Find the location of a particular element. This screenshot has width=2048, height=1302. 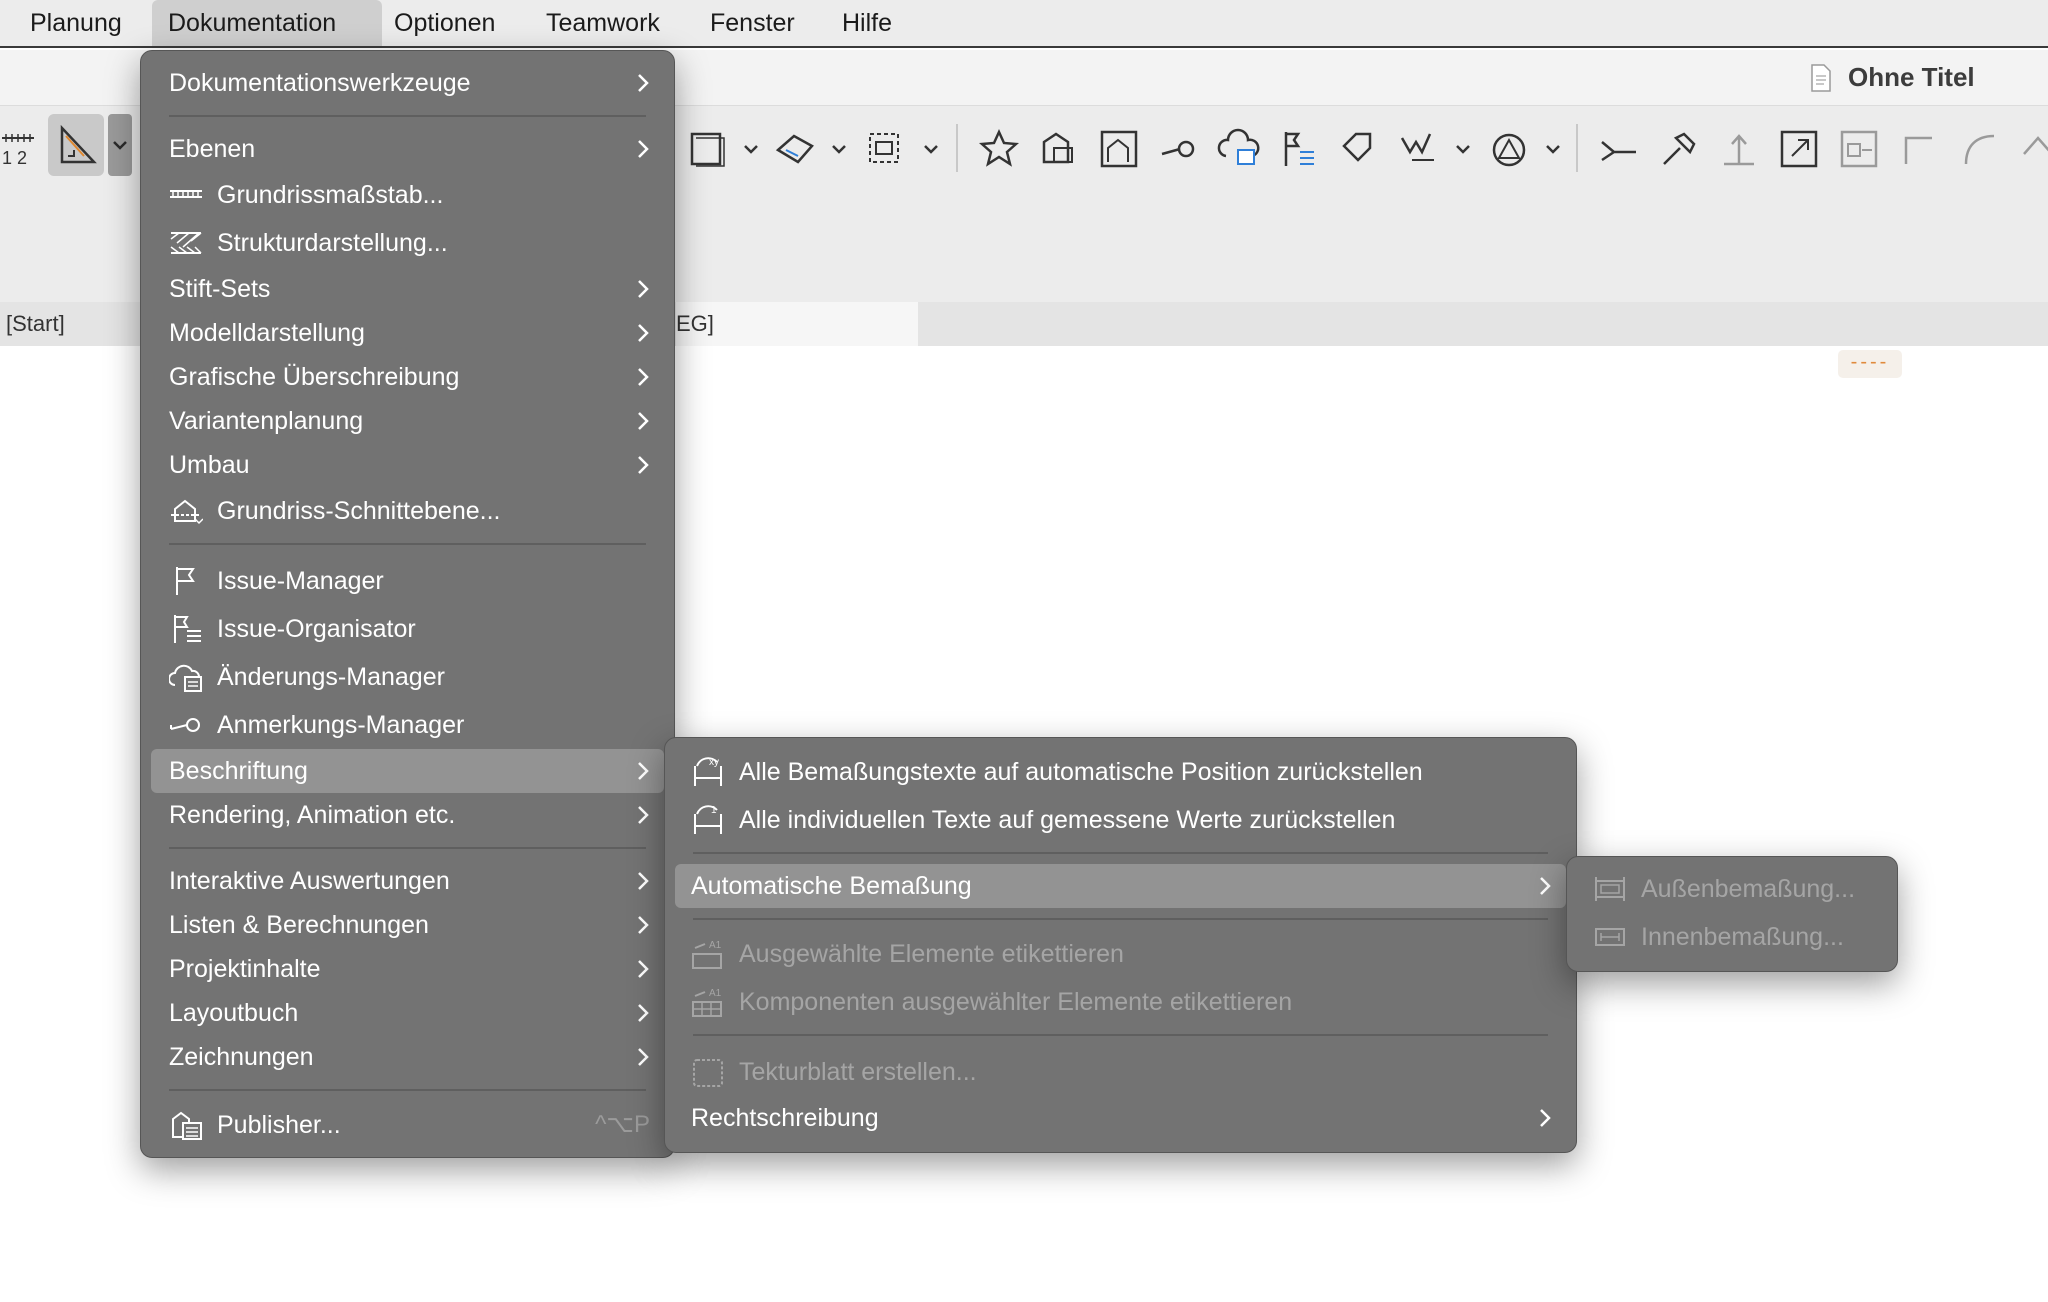

menu-item-modelldarstellung: Modelldarstellung is located at coordinates (407, 333).